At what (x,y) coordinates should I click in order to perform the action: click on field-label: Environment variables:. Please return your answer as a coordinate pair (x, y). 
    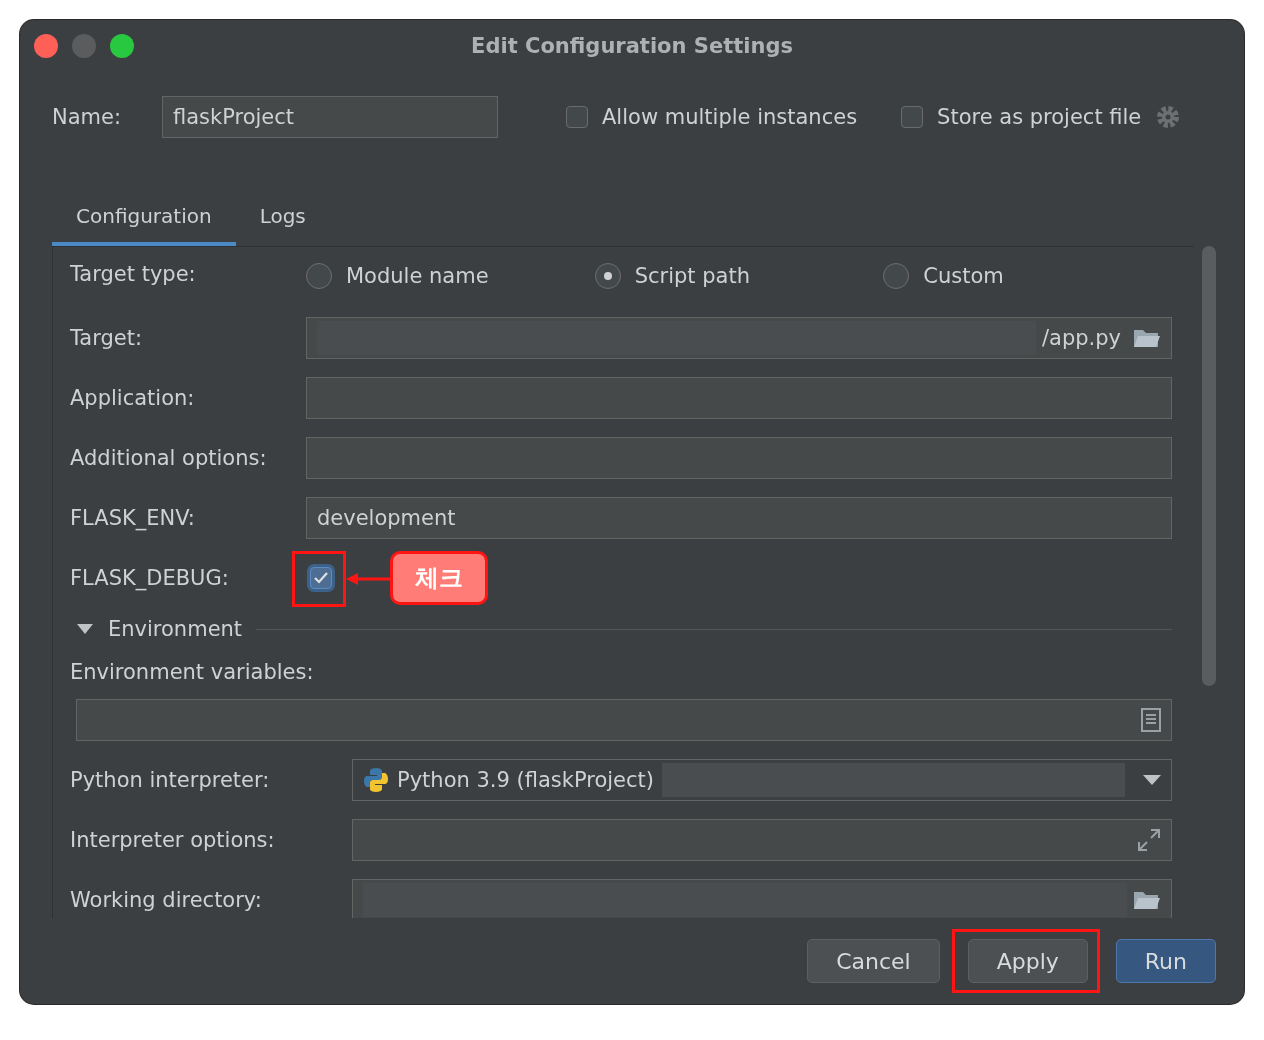
    Looking at the image, I should click on (192, 672).